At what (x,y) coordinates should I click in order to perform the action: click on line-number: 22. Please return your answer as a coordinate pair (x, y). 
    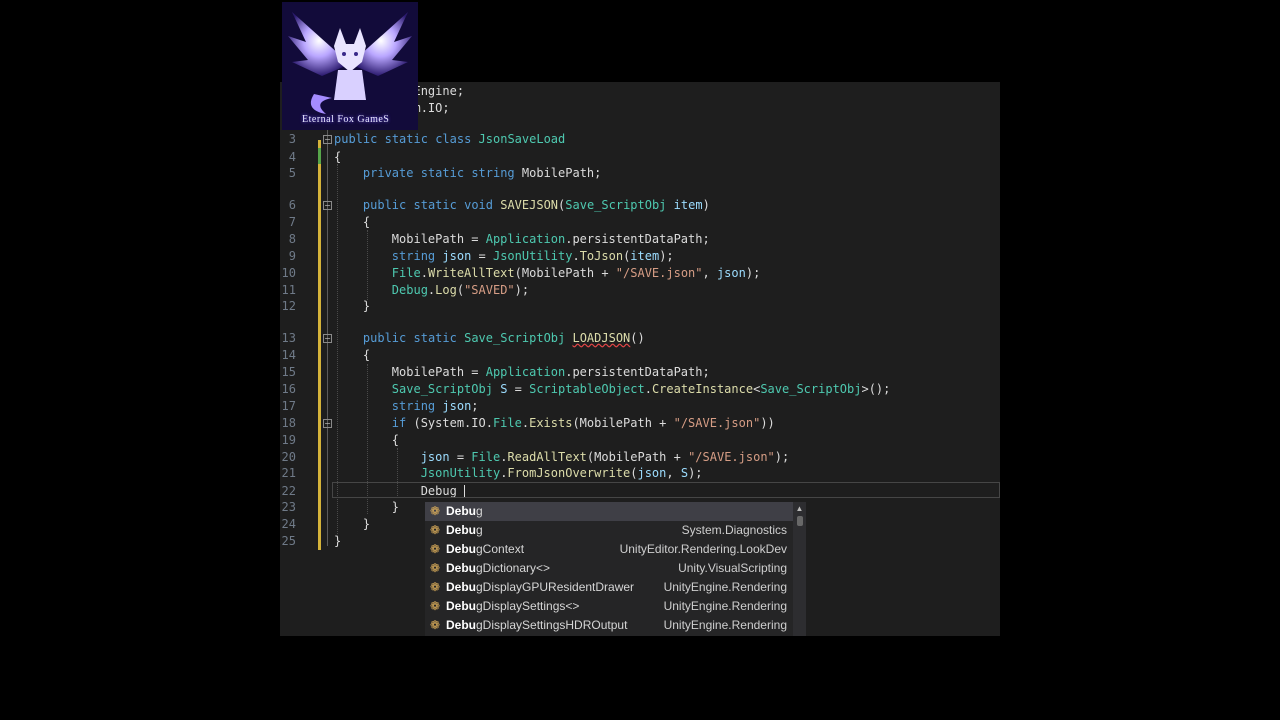
    Looking at the image, I should click on (288, 491).